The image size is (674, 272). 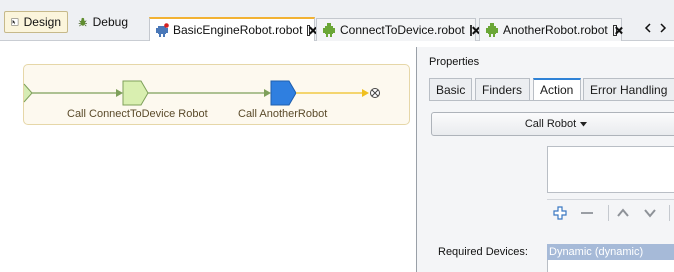 I want to click on tab-finders: Finders, so click(x=502, y=89).